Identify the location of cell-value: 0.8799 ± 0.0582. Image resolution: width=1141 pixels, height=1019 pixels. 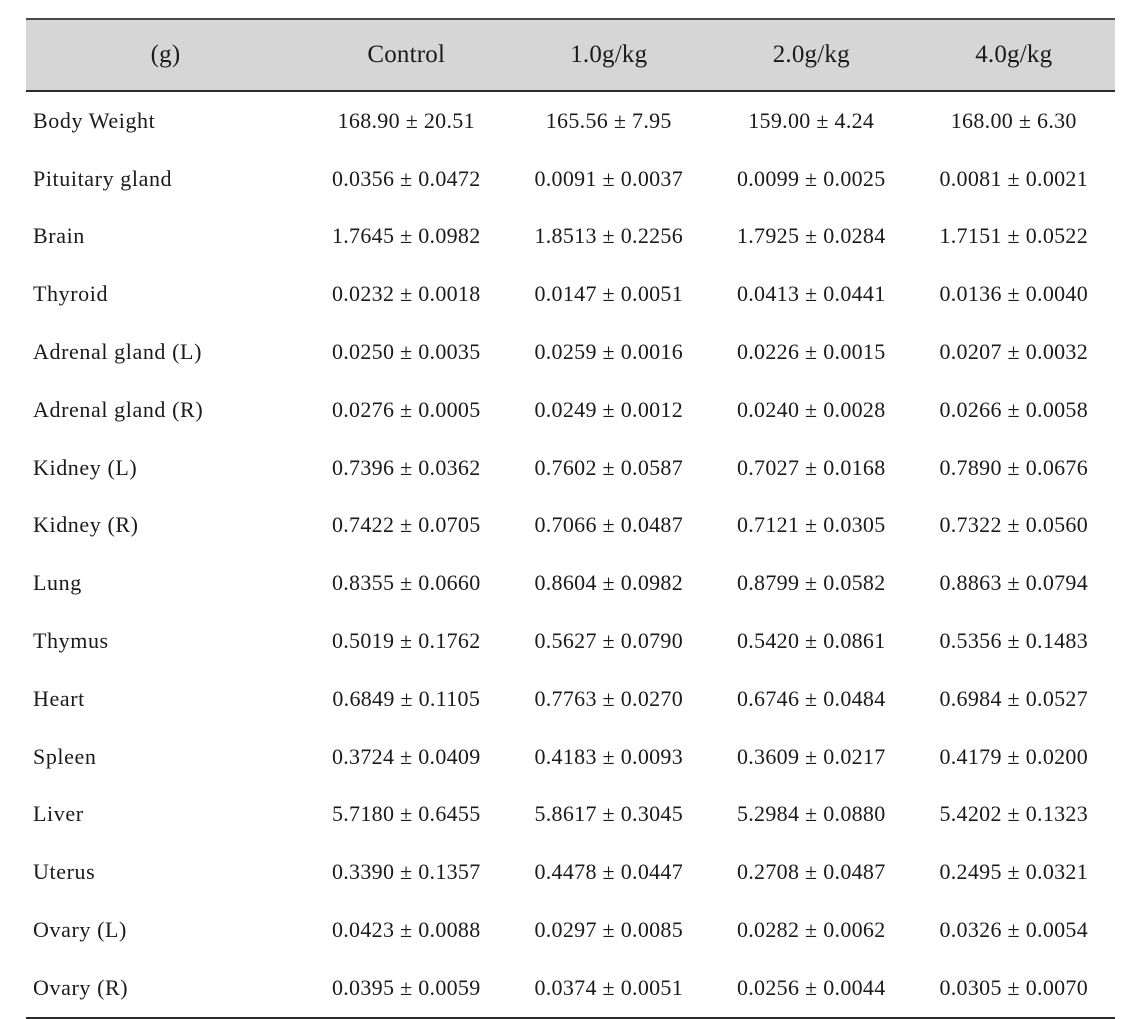
(811, 583).